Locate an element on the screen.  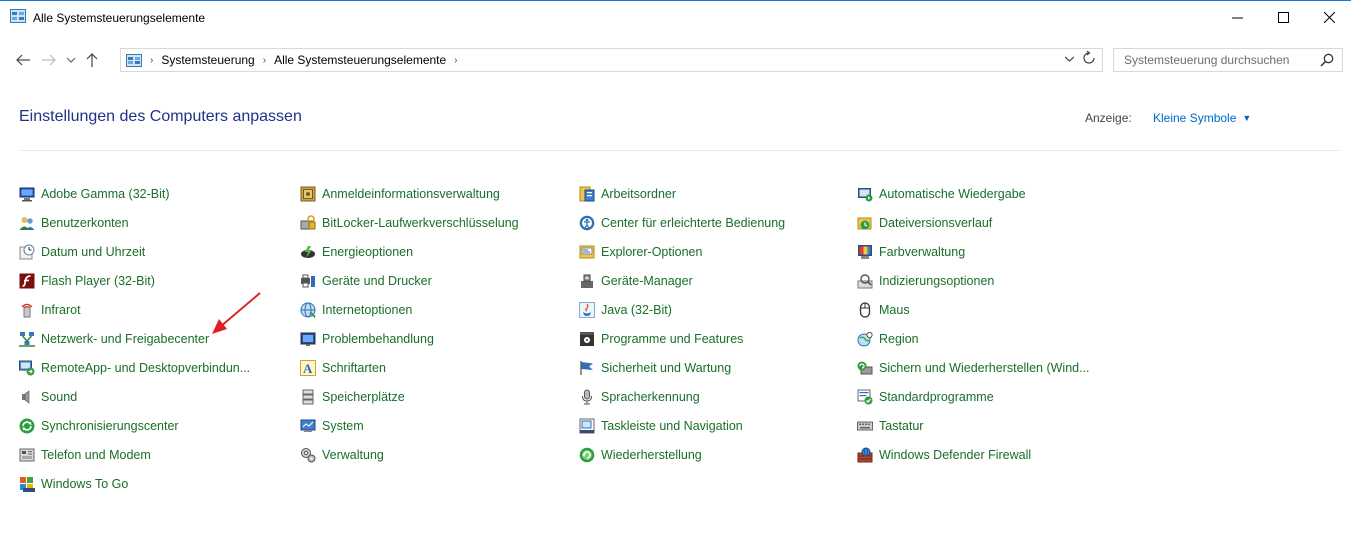
close-button is located at coordinates (1328, 17).